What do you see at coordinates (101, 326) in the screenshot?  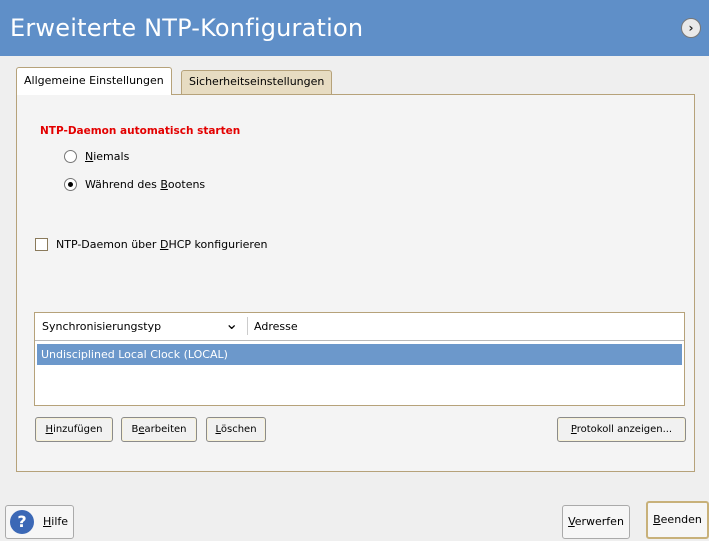 I see `column-header-type: Synchronisierungstyp` at bounding box center [101, 326].